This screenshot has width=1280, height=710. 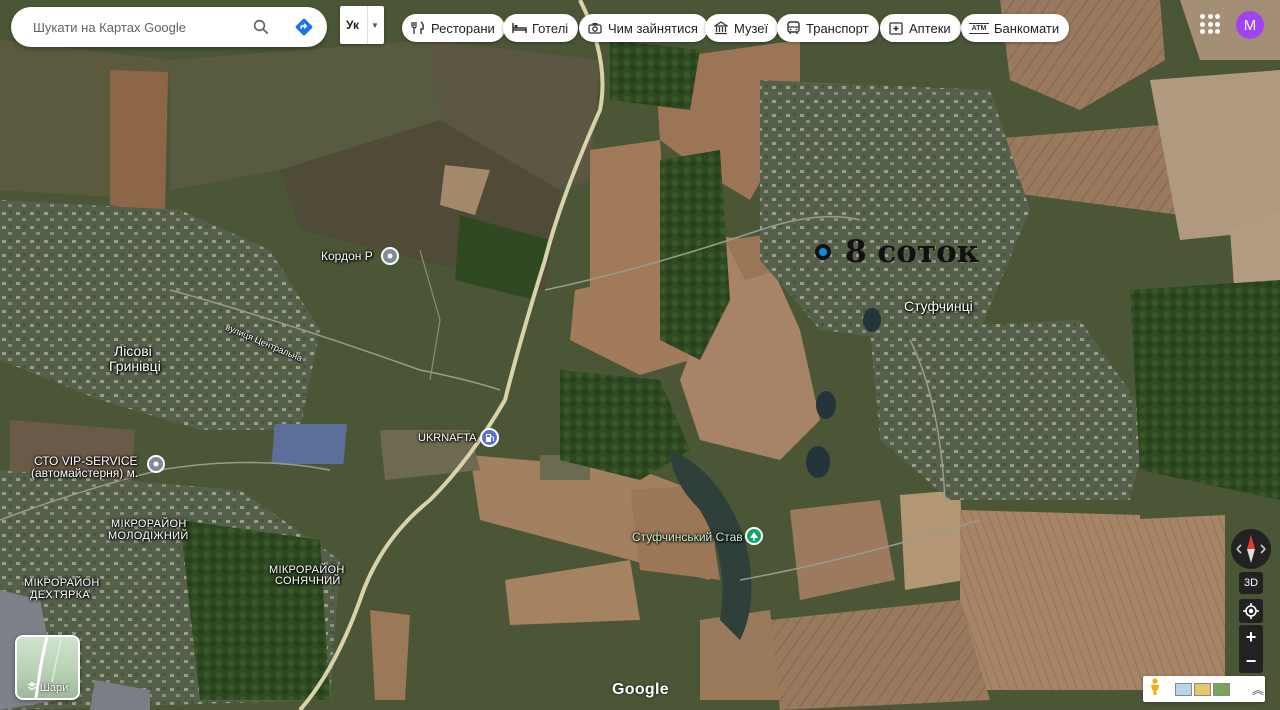 What do you see at coordinates (447, 438) in the screenshot?
I see `label-ukrnafta: UKRNAFTA` at bounding box center [447, 438].